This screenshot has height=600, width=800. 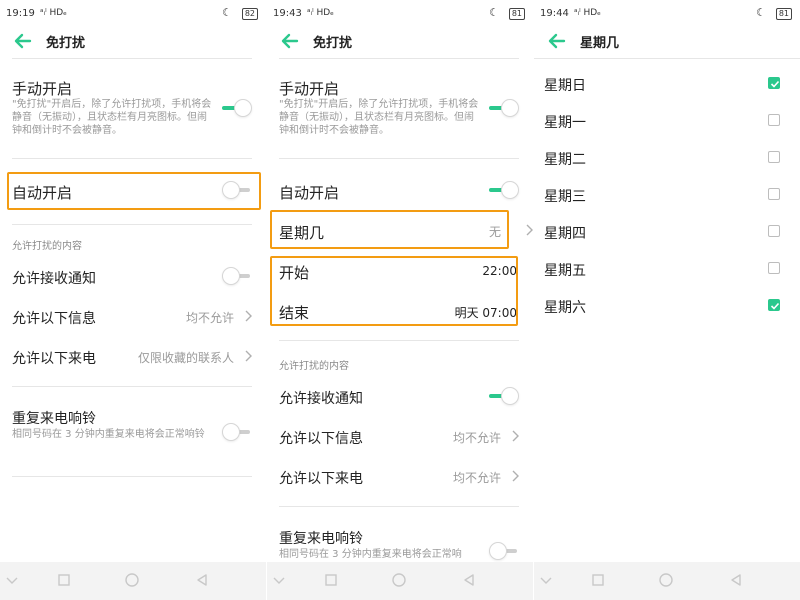 What do you see at coordinates (665, 121) in the screenshot?
I see `weekday-row: 星期一` at bounding box center [665, 121].